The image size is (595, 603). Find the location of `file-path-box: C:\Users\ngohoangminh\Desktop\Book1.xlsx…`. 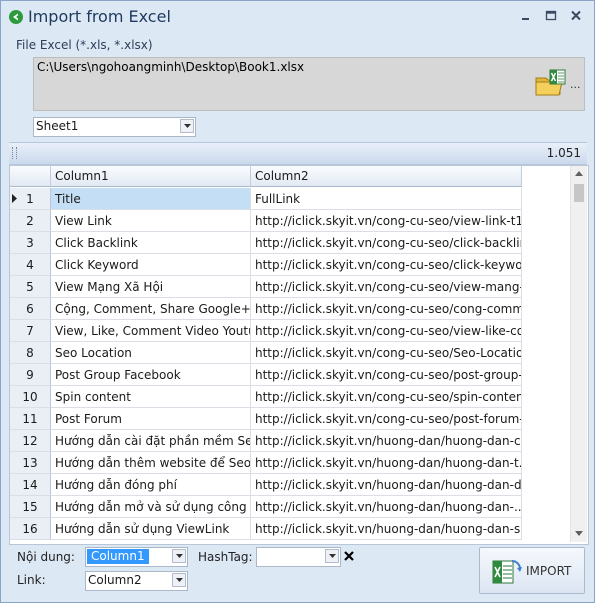

file-path-box: C:\Users\ngohoangminh\Desktop\Book1.xlsx… is located at coordinates (309, 84).